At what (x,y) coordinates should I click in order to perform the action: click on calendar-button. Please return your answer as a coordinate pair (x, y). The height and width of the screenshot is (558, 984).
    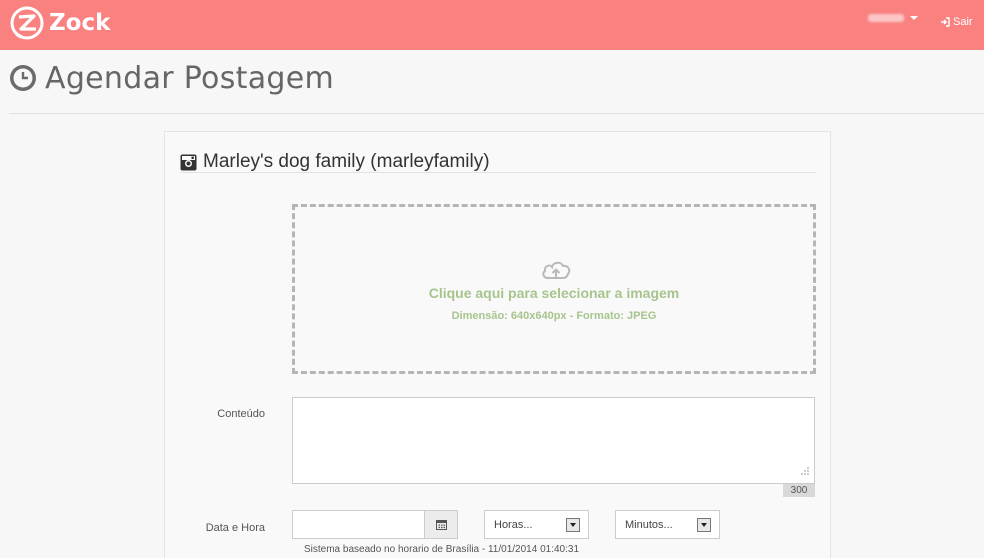
    Looking at the image, I should click on (441, 524).